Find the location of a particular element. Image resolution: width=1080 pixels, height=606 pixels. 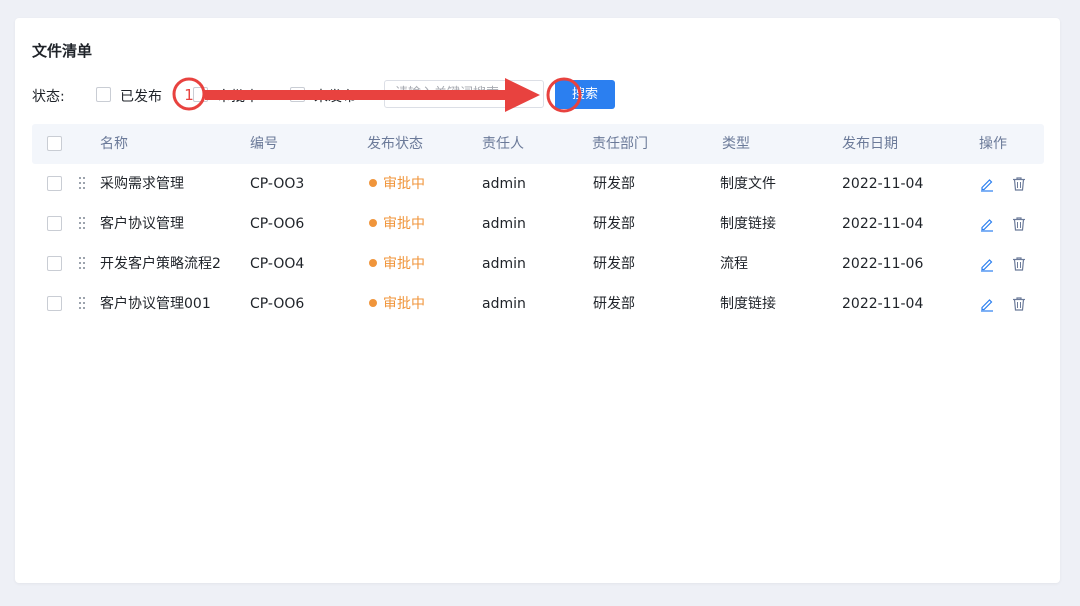

row-date: 2022-11-06 is located at coordinates (883, 264).